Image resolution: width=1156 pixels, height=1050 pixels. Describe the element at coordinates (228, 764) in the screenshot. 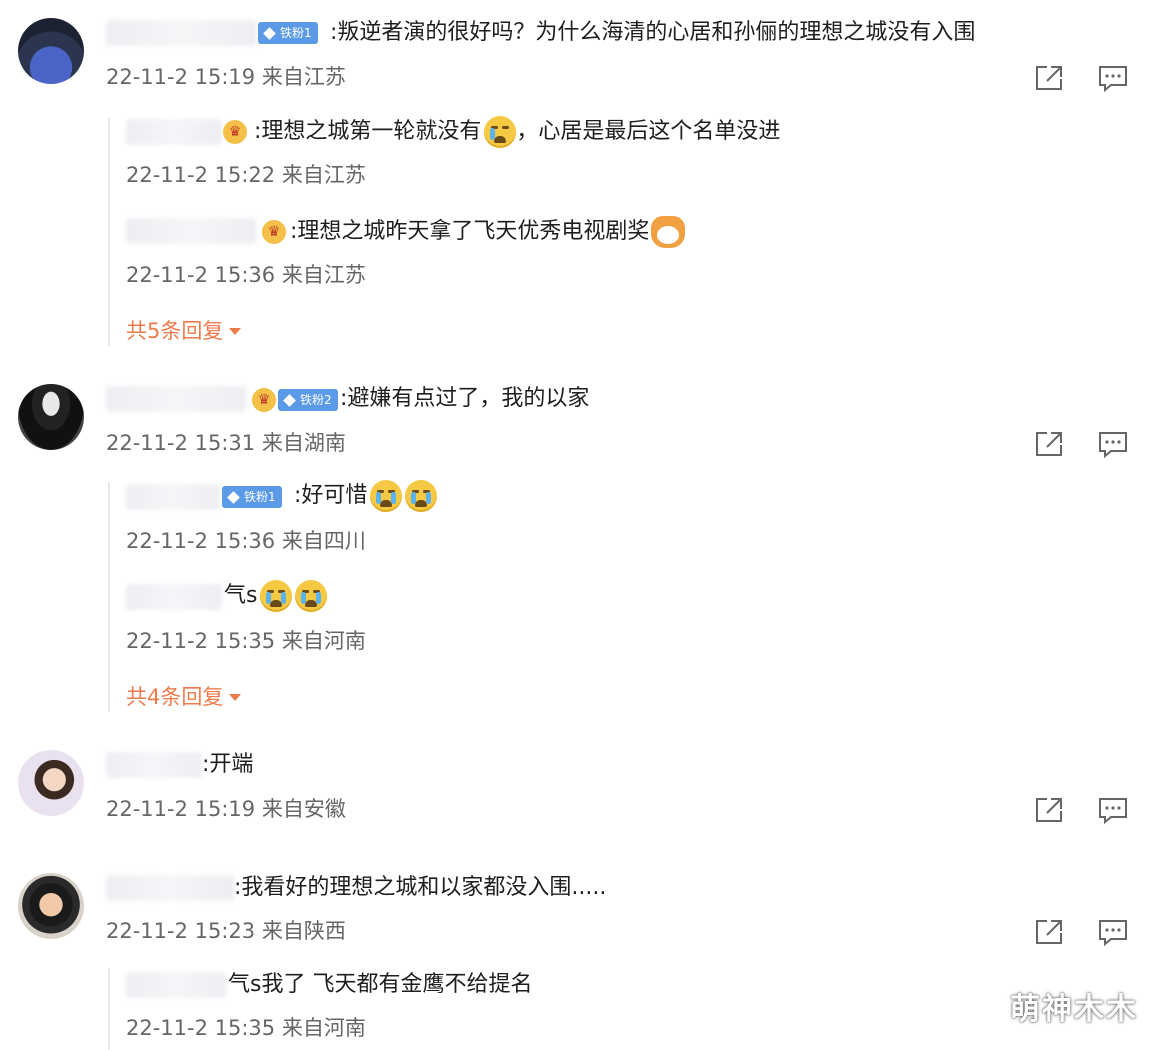

I see `comment-text: :开端` at that location.